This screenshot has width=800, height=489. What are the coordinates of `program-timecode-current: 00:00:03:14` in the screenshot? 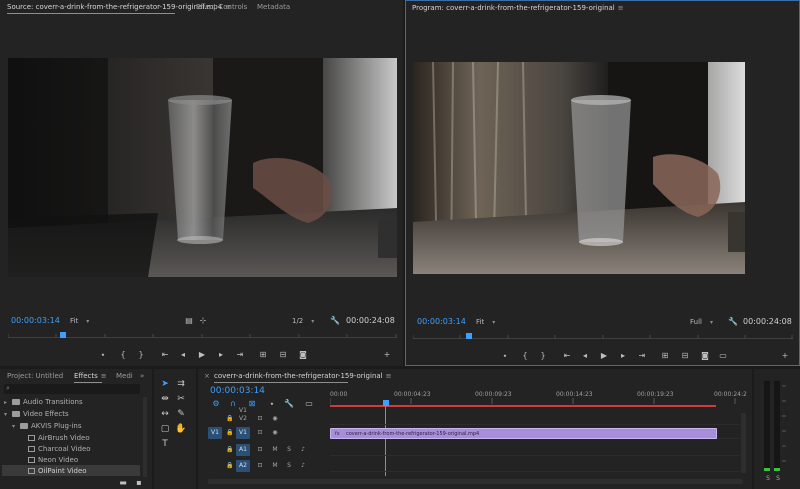 It's located at (441, 321).